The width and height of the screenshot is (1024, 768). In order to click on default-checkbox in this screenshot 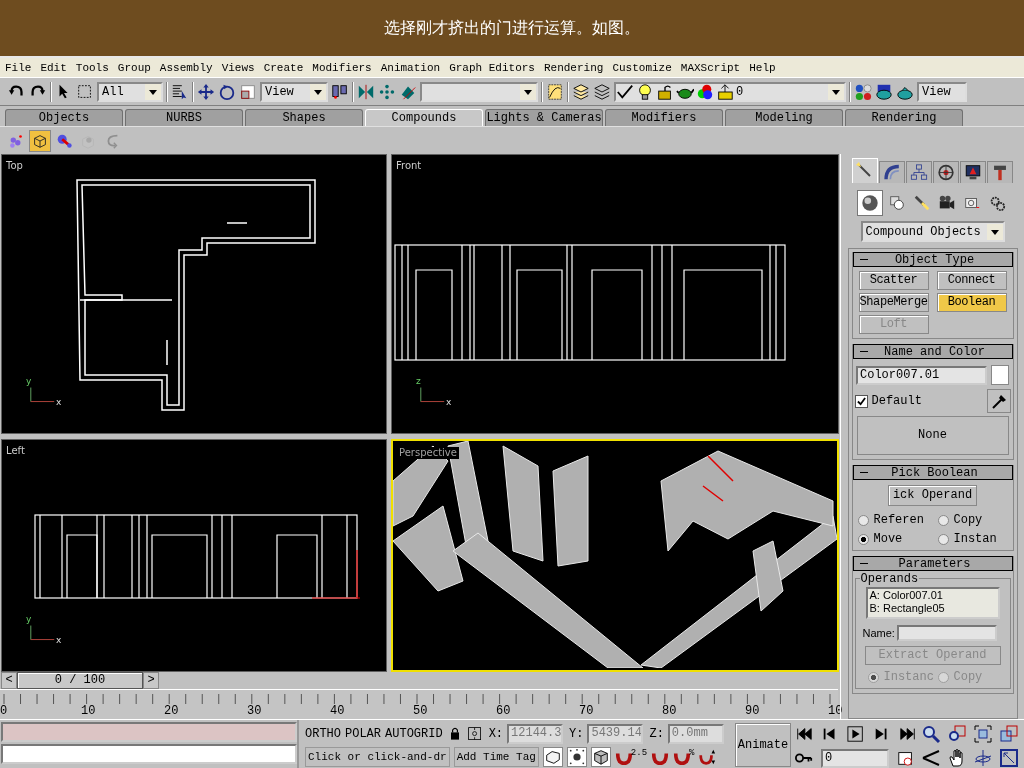, I will do `click(861, 401)`.